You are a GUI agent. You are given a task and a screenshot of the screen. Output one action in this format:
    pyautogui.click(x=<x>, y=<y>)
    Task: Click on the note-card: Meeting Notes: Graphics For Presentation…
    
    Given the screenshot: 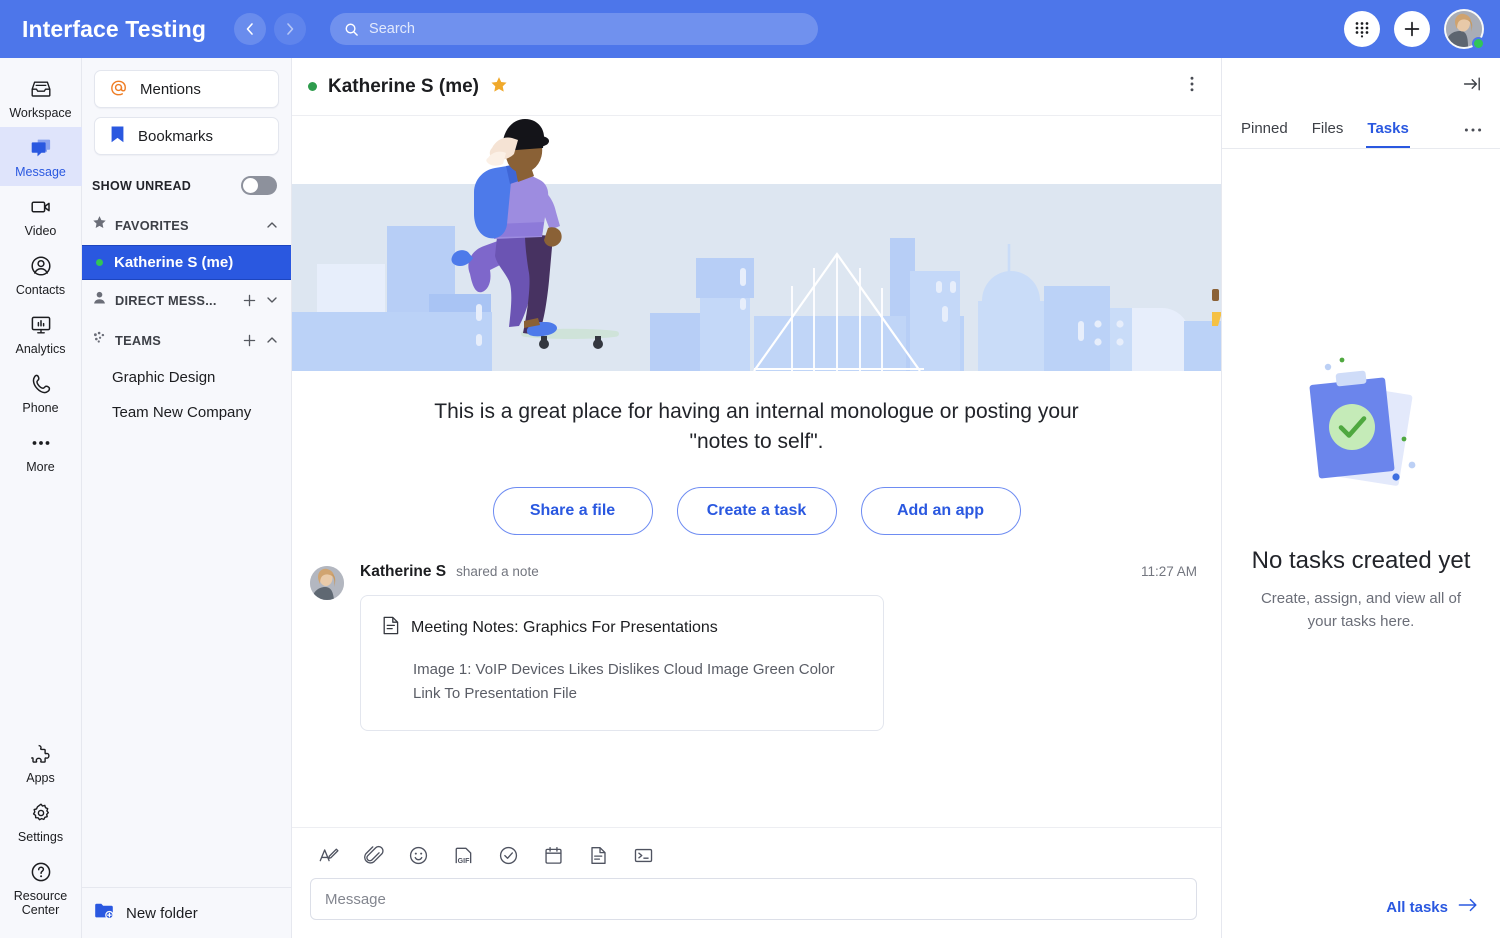 What is the action you would take?
    pyautogui.click(x=622, y=663)
    